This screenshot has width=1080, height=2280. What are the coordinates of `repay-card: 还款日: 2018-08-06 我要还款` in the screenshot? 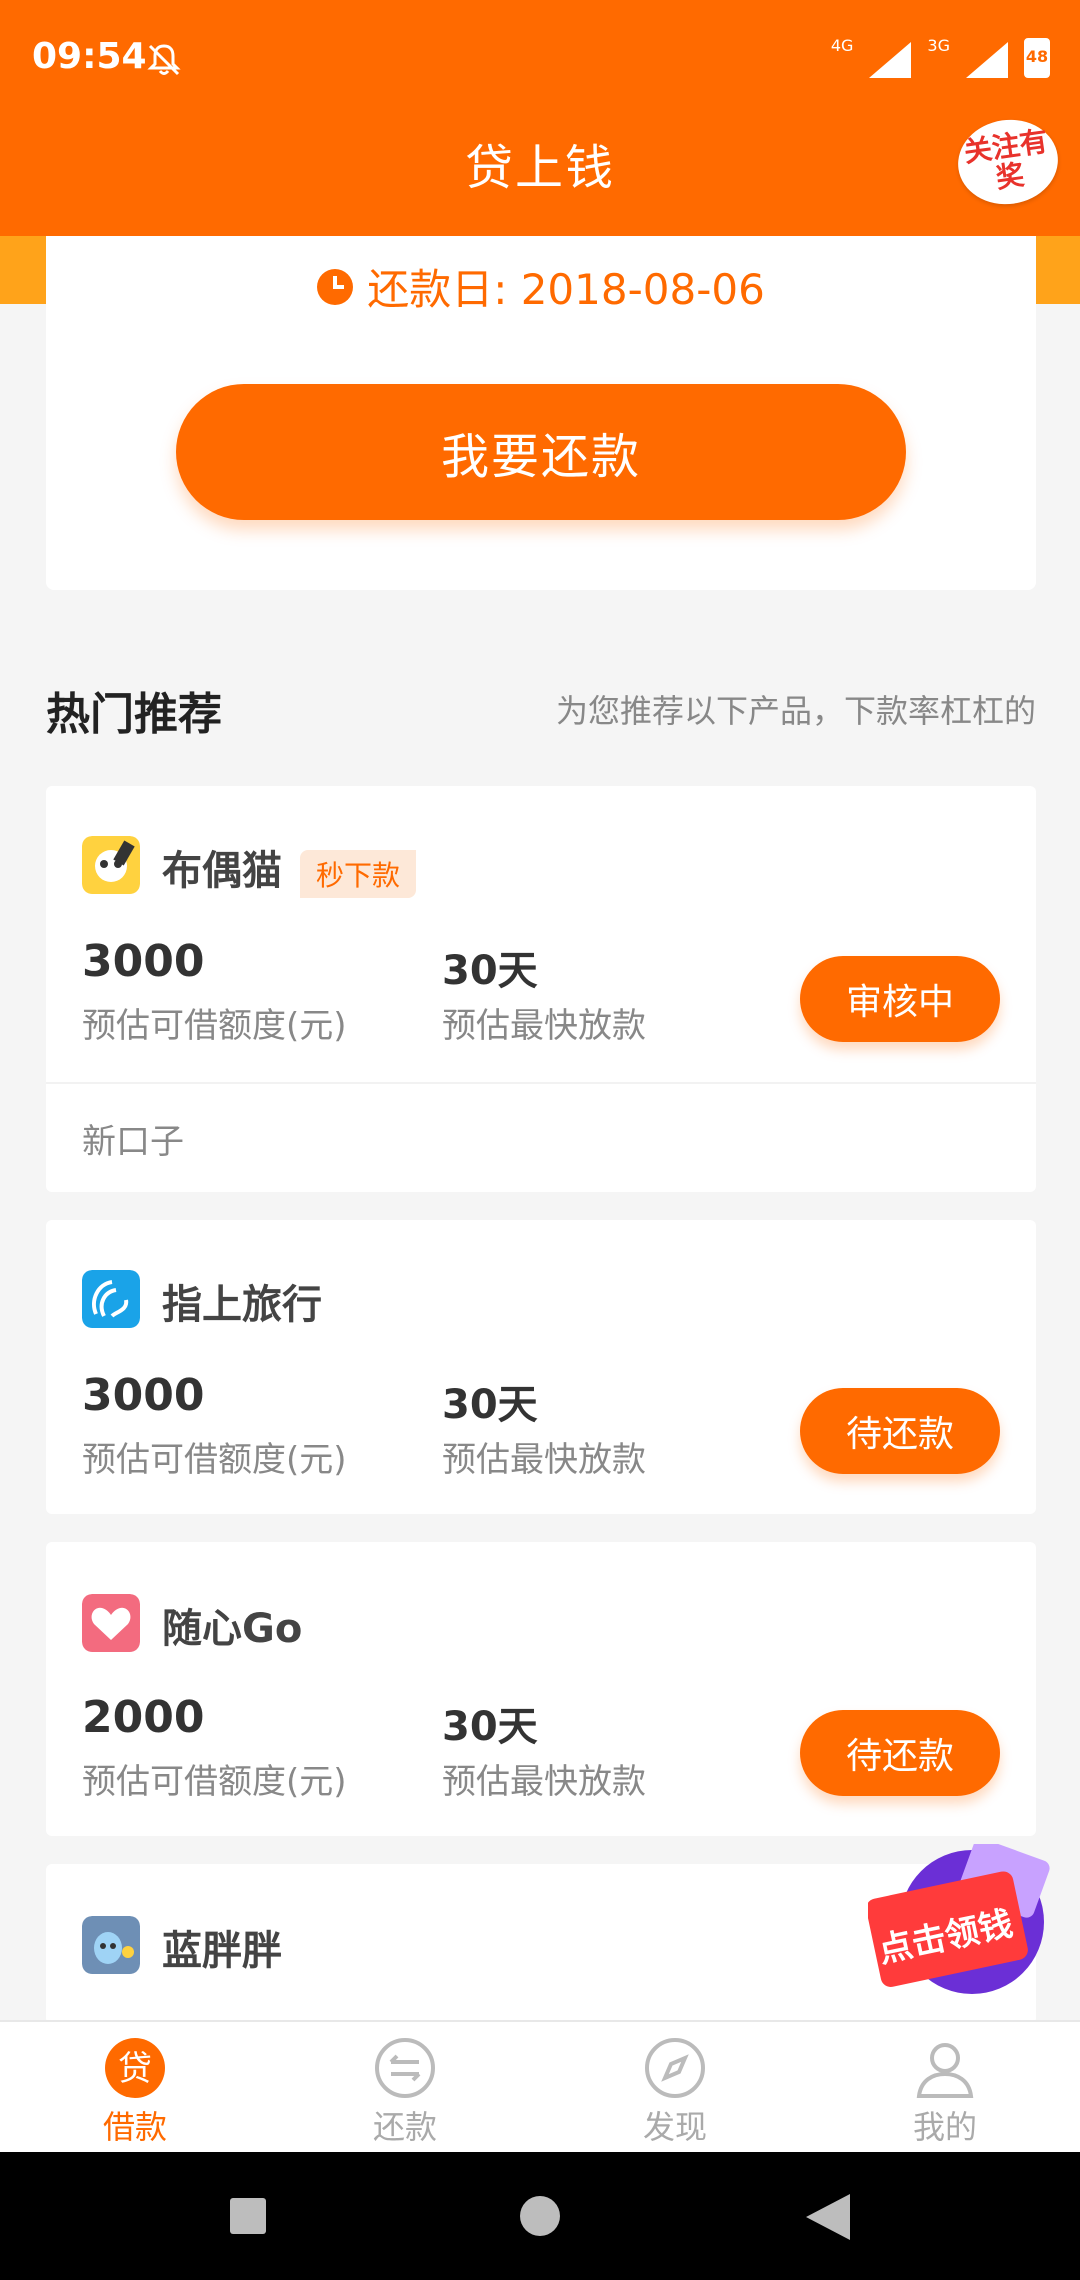 It's located at (541, 413).